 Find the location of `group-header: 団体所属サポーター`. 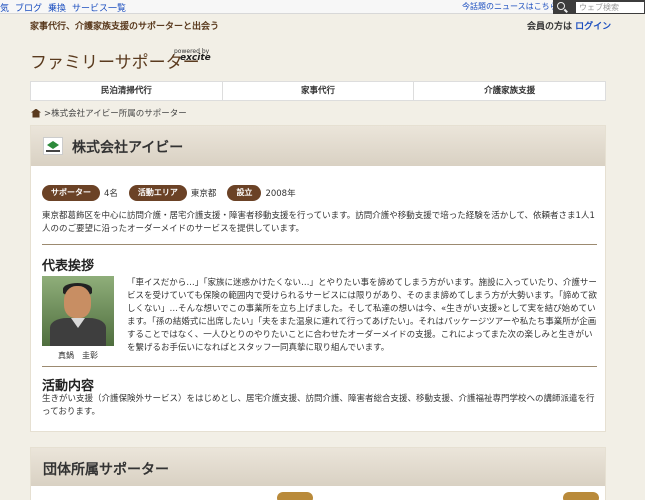

group-header: 団体所属サポーター is located at coordinates (318, 467).